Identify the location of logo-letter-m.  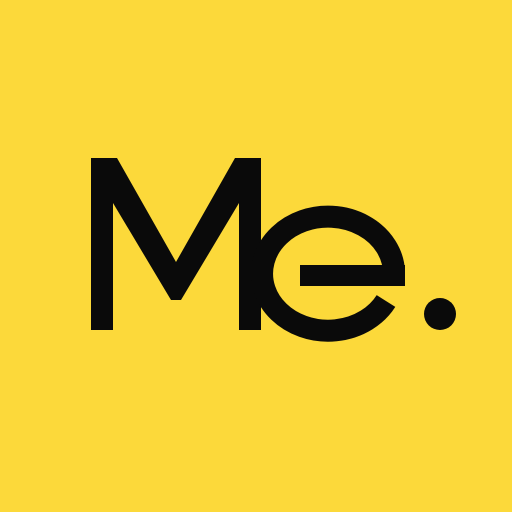
(176, 244).